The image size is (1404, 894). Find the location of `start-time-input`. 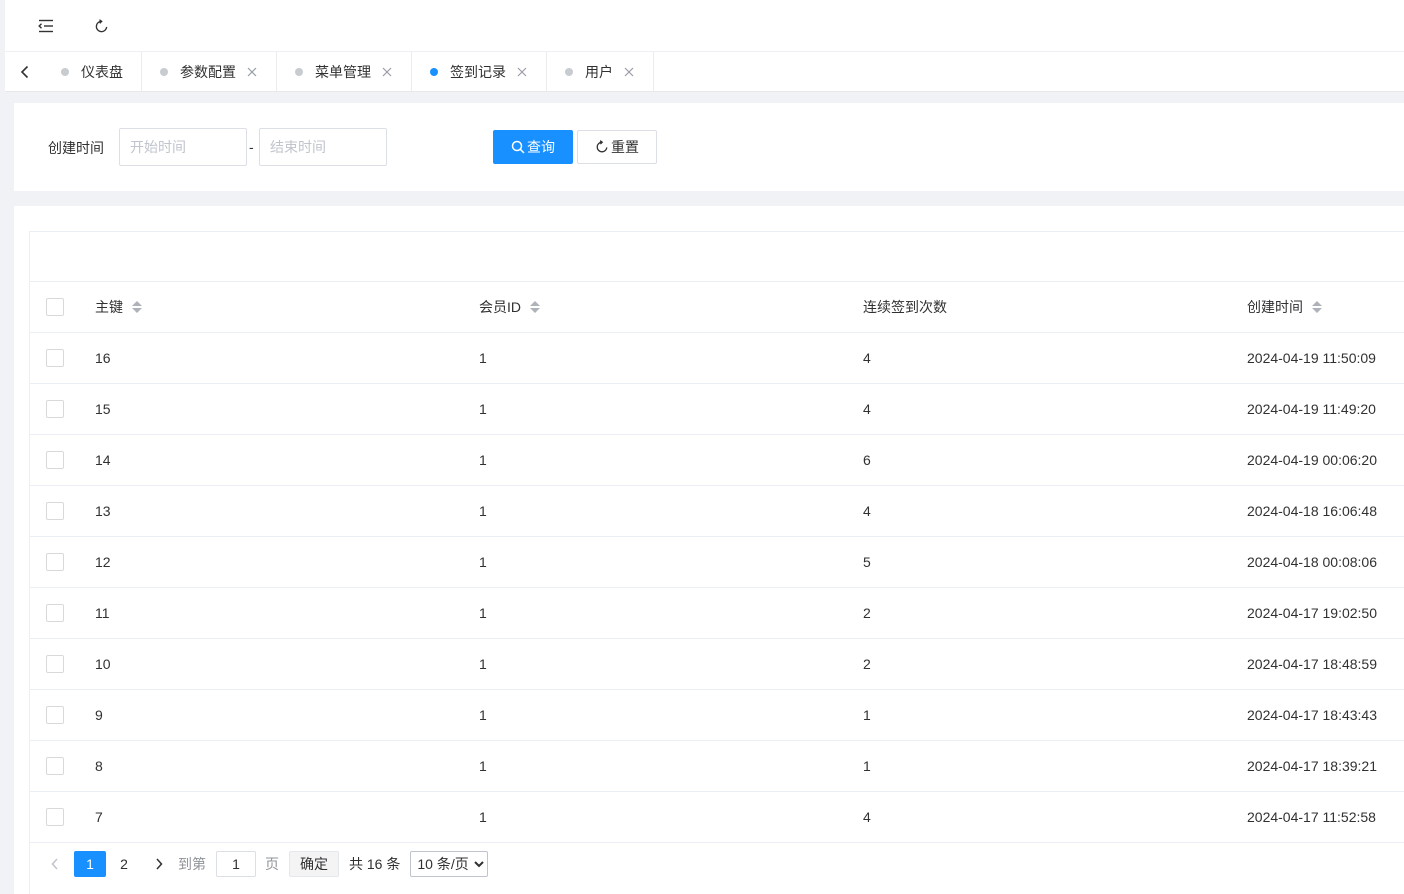

start-time-input is located at coordinates (183, 147).